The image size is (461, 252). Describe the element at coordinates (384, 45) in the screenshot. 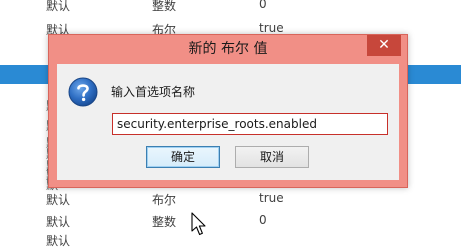

I see `close-button: ✕` at that location.